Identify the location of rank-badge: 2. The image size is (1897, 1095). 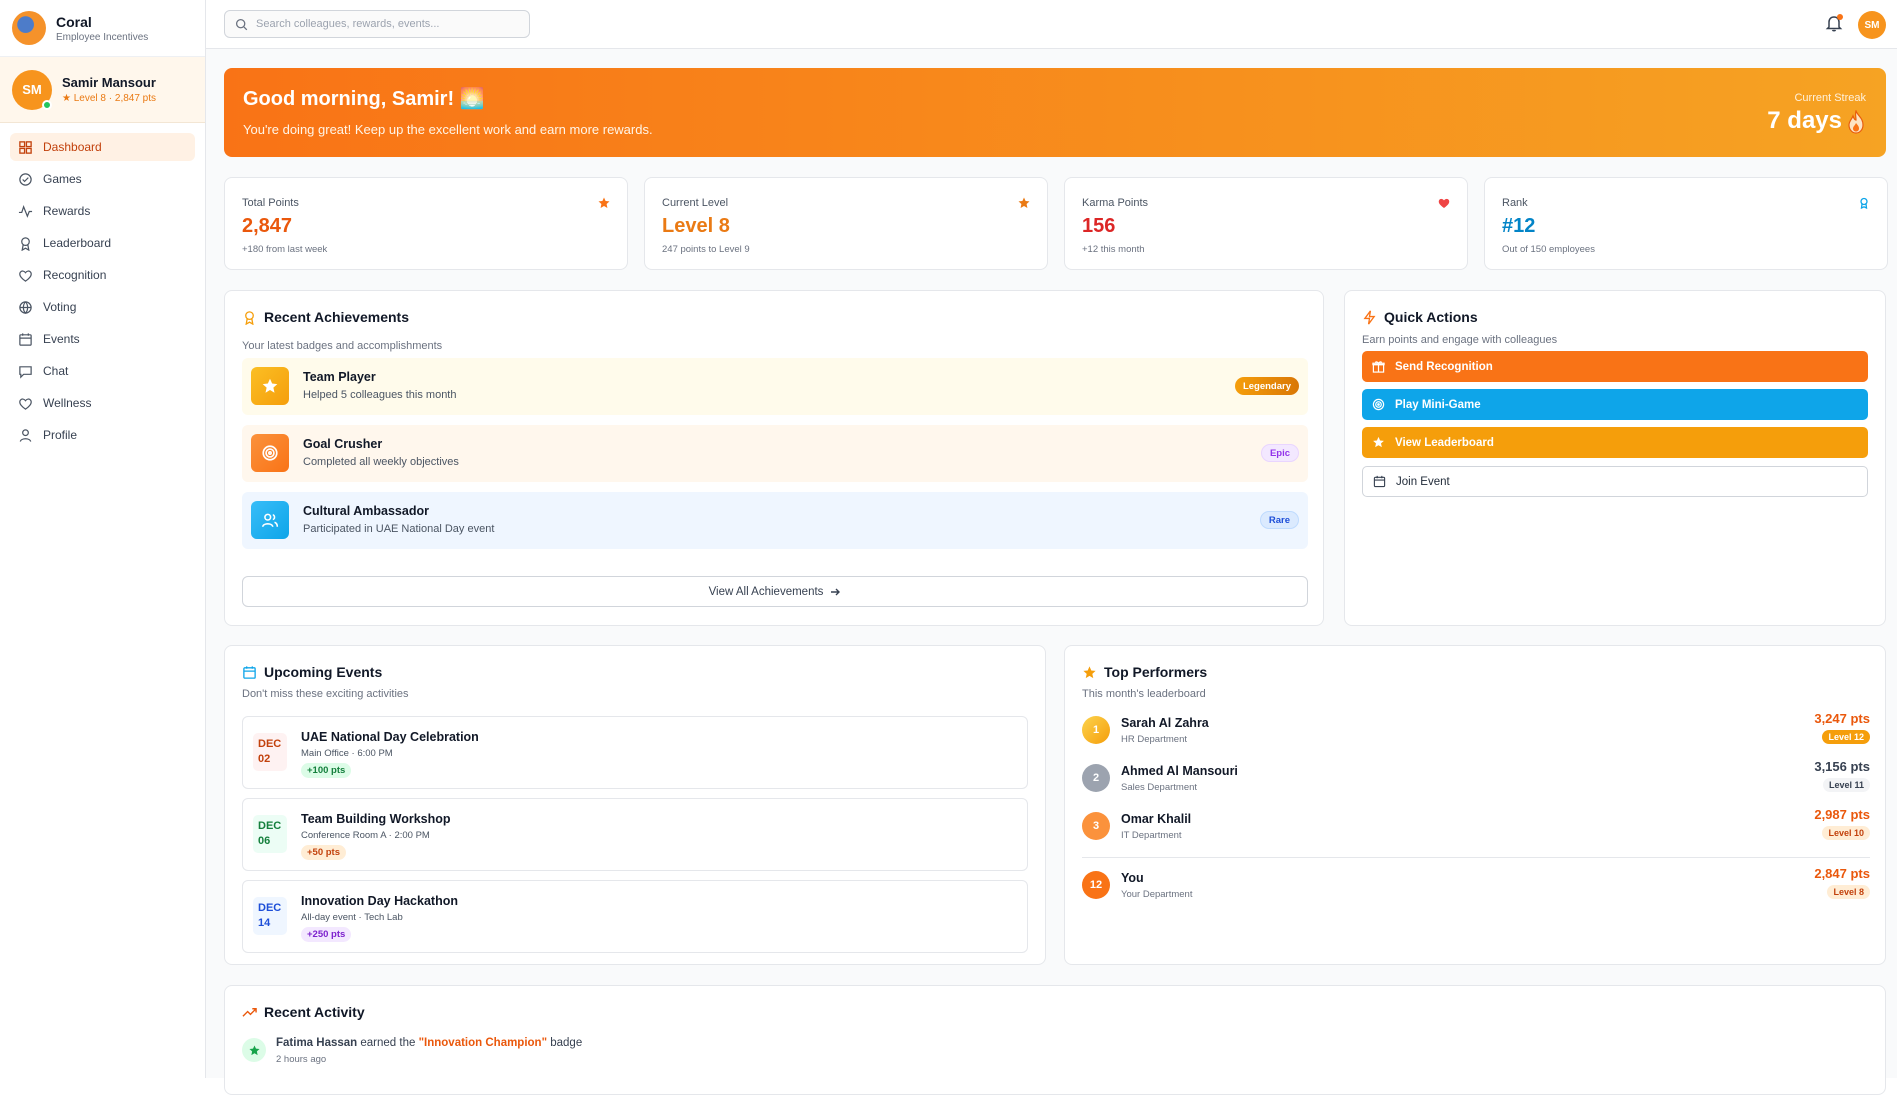
(1096, 778).